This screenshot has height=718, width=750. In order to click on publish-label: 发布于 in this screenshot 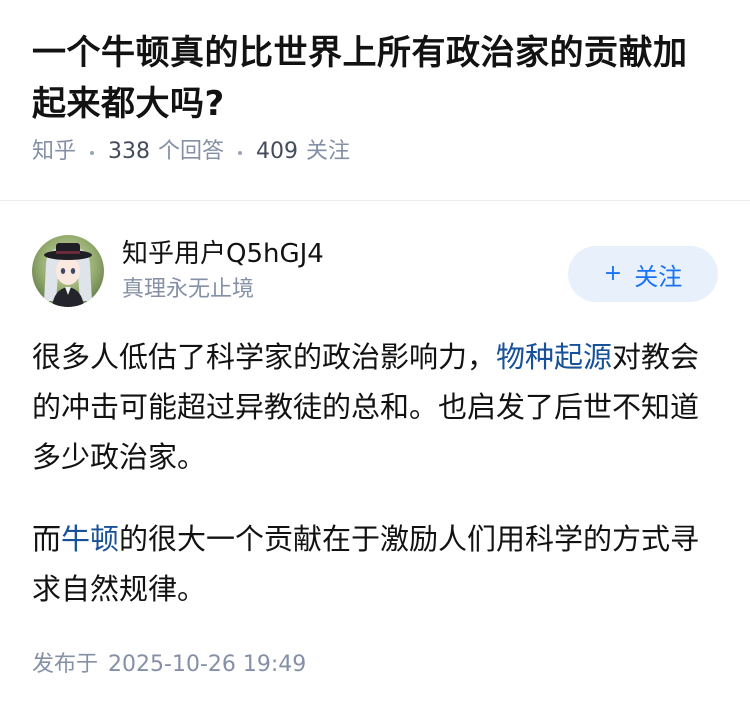, I will do `click(65, 664)`.